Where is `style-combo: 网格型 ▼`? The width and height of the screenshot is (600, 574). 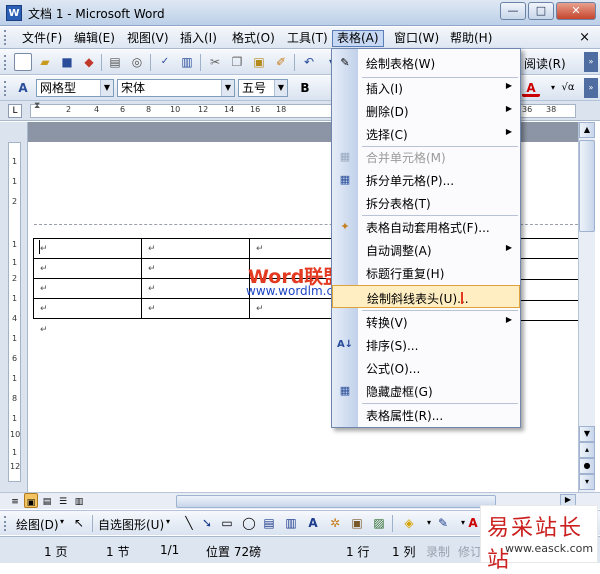 style-combo: 网格型 ▼ is located at coordinates (75, 88).